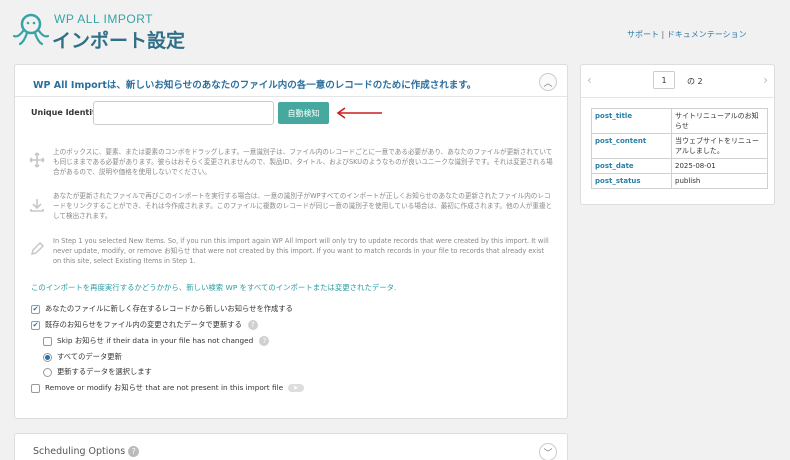  Describe the element at coordinates (89, 356) in the screenshot. I see `option-label: すべてのデータ更新` at that location.